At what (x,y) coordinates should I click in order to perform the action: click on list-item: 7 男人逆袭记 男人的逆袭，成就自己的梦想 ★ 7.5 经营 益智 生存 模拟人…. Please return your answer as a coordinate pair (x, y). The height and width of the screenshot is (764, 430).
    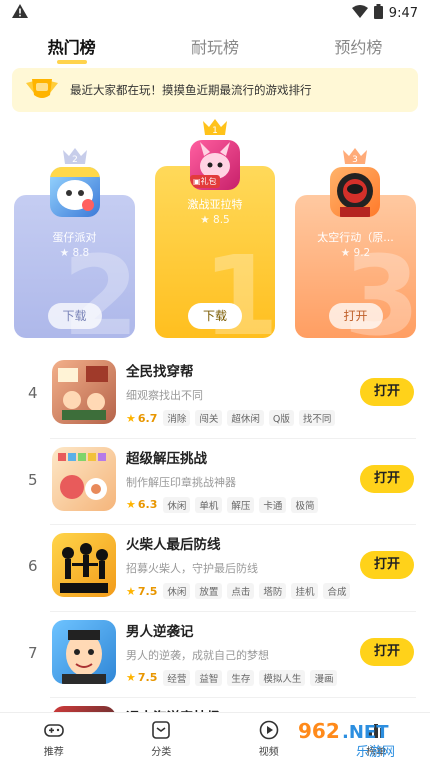
    Looking at the image, I should click on (222, 655).